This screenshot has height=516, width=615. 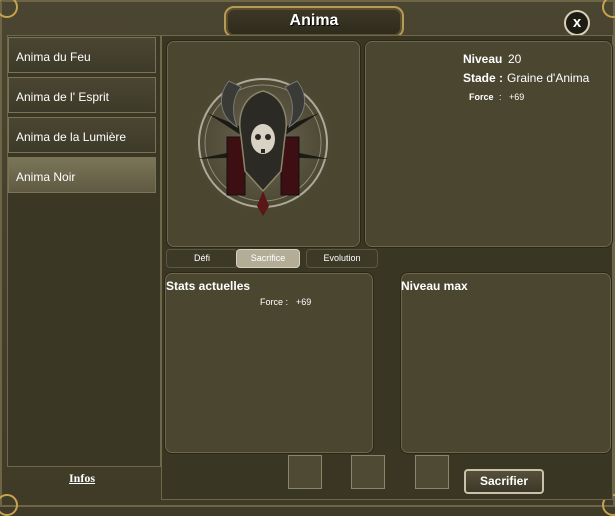 What do you see at coordinates (548, 78) in the screenshot?
I see `stade-value: Graine d'Anima` at bounding box center [548, 78].